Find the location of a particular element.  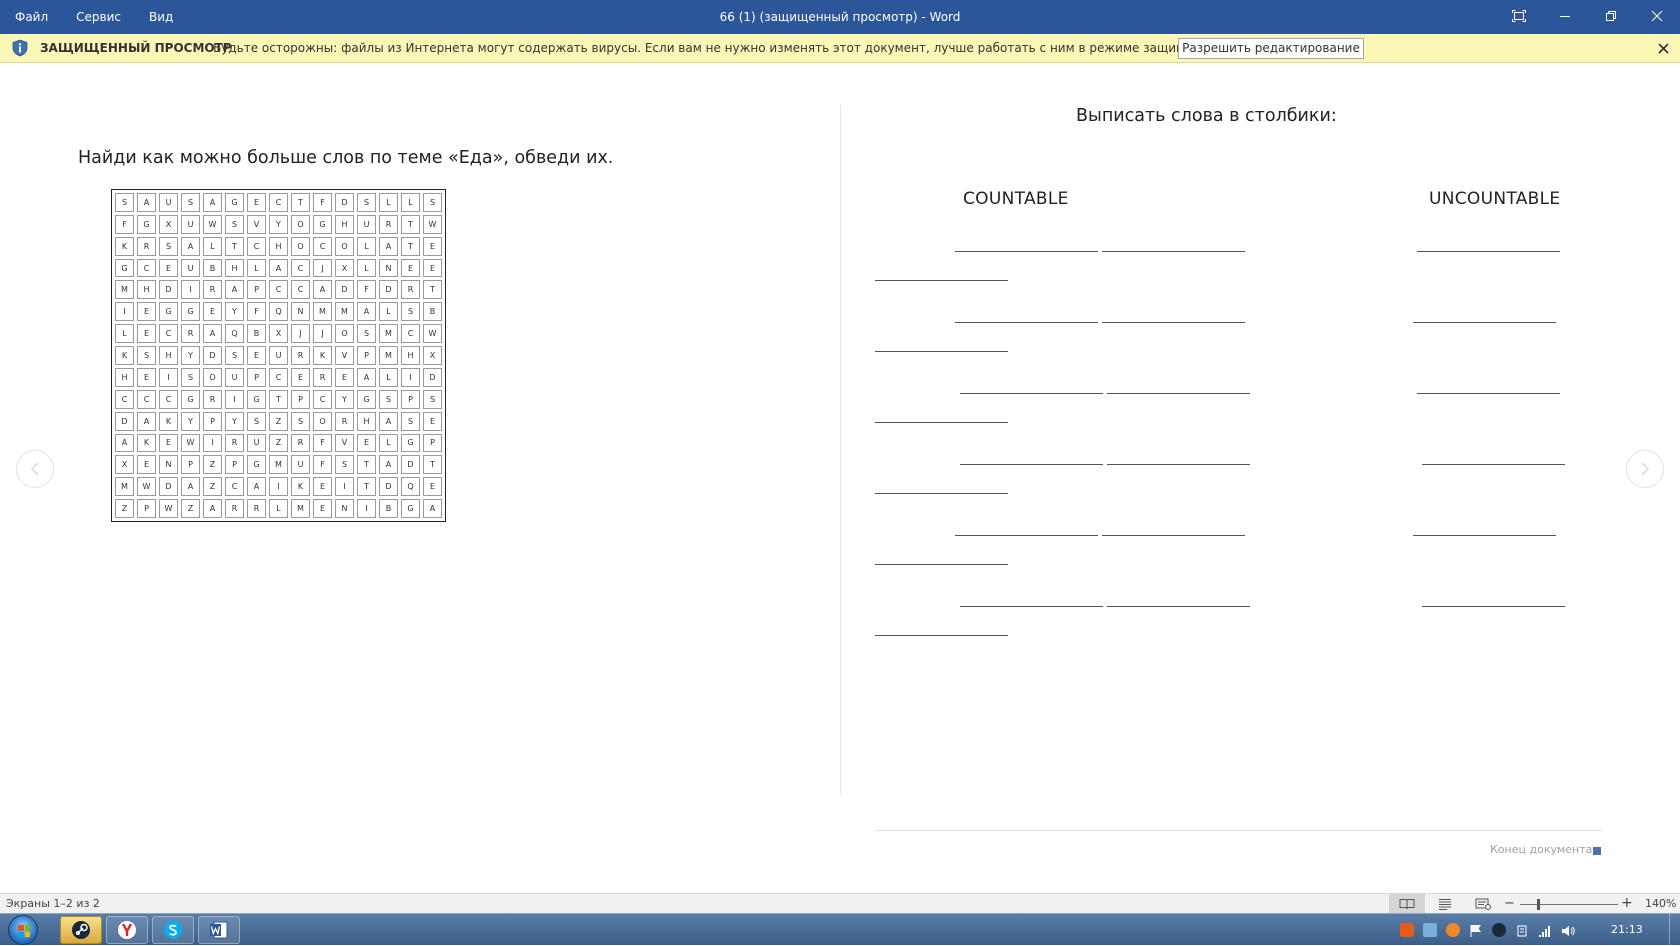

taskbar-skype is located at coordinates (173, 930).